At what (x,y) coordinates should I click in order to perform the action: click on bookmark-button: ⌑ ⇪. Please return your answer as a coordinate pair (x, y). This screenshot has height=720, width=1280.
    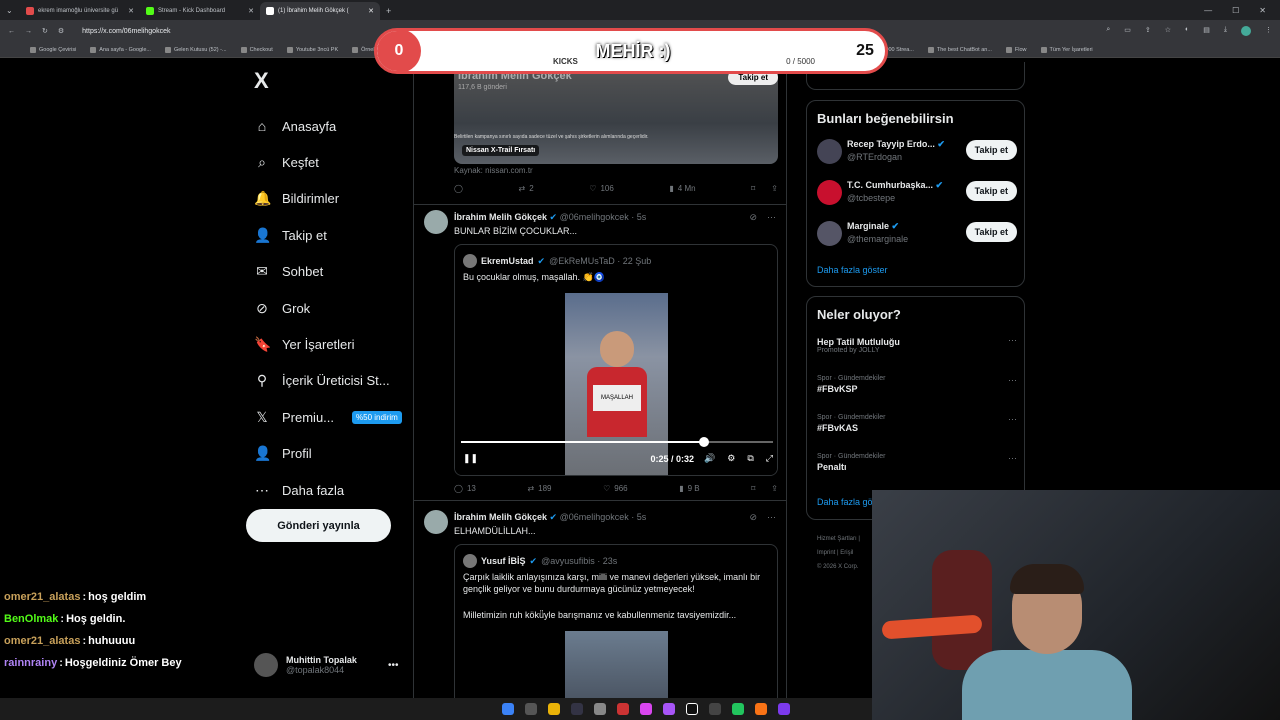
    Looking at the image, I should click on (764, 188).